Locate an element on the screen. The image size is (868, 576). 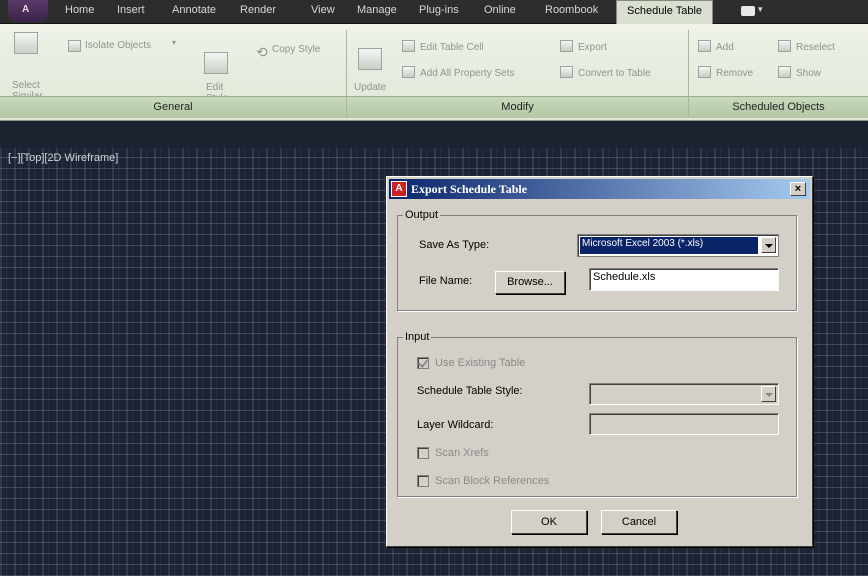
tab-render: Render is located at coordinates (258, 10).